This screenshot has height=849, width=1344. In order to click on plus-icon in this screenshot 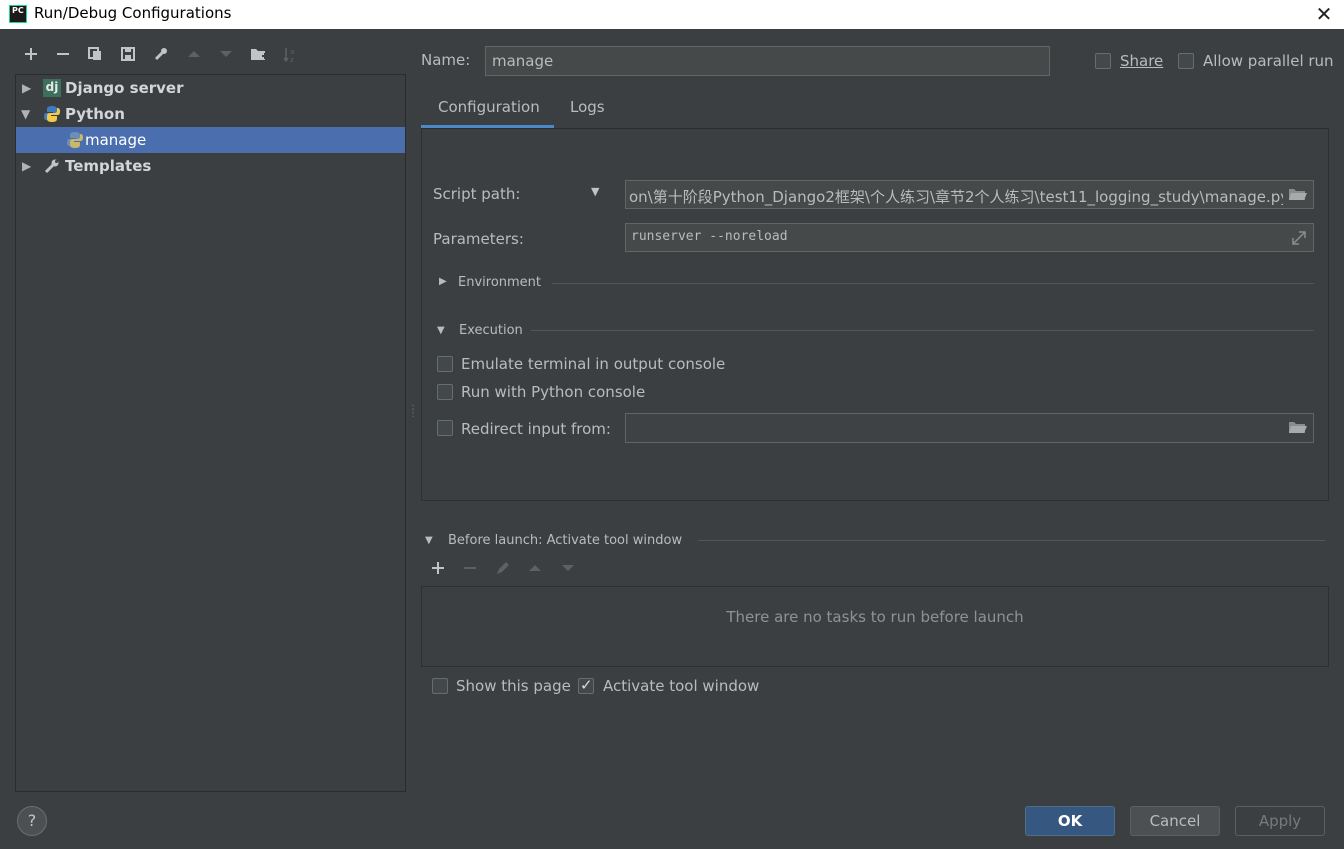, I will do `click(31, 57)`.